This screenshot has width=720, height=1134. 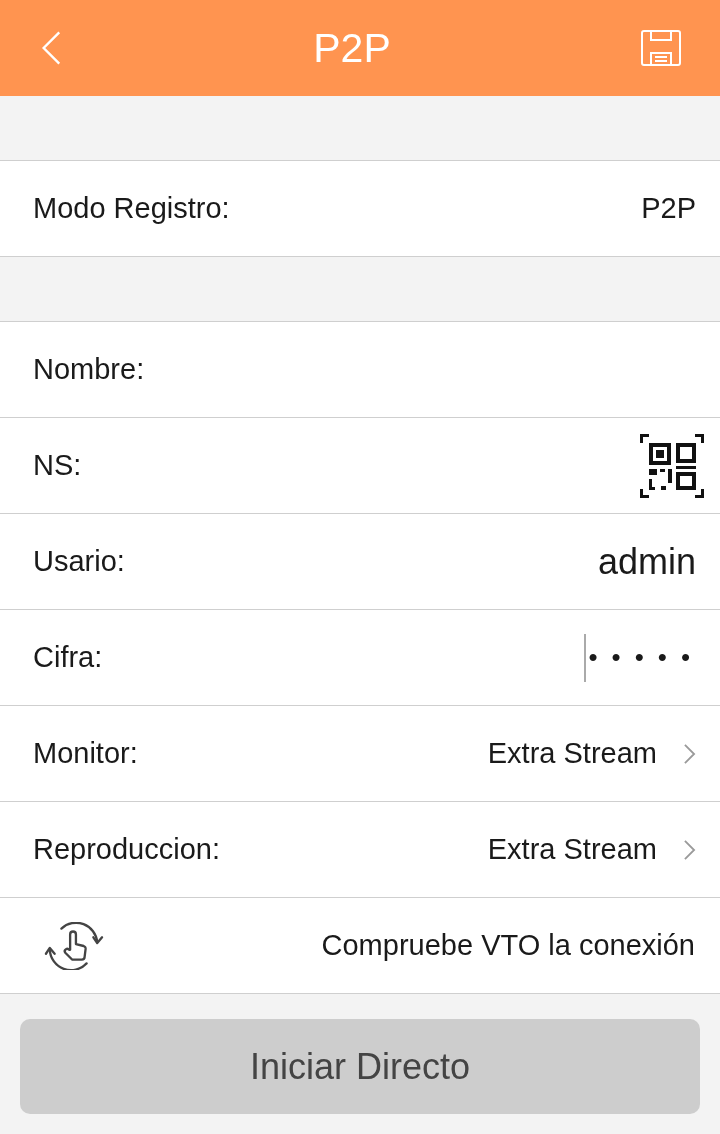 What do you see at coordinates (508, 945) in the screenshot?
I see `check-connection-label: Compruebe VTO la conexión` at bounding box center [508, 945].